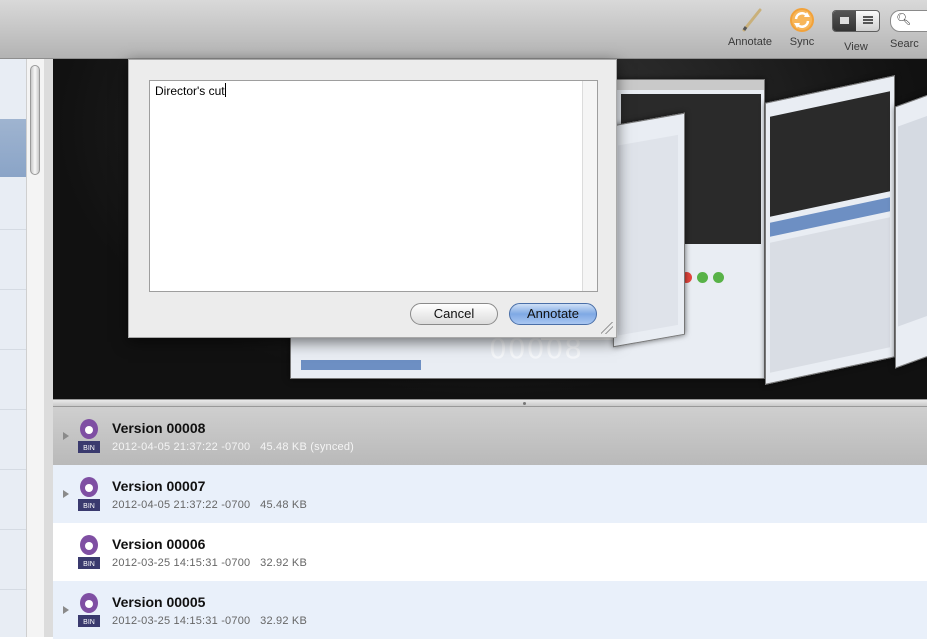  What do you see at coordinates (844, 21) in the screenshot?
I see `coverflow-view-icon` at bounding box center [844, 21].